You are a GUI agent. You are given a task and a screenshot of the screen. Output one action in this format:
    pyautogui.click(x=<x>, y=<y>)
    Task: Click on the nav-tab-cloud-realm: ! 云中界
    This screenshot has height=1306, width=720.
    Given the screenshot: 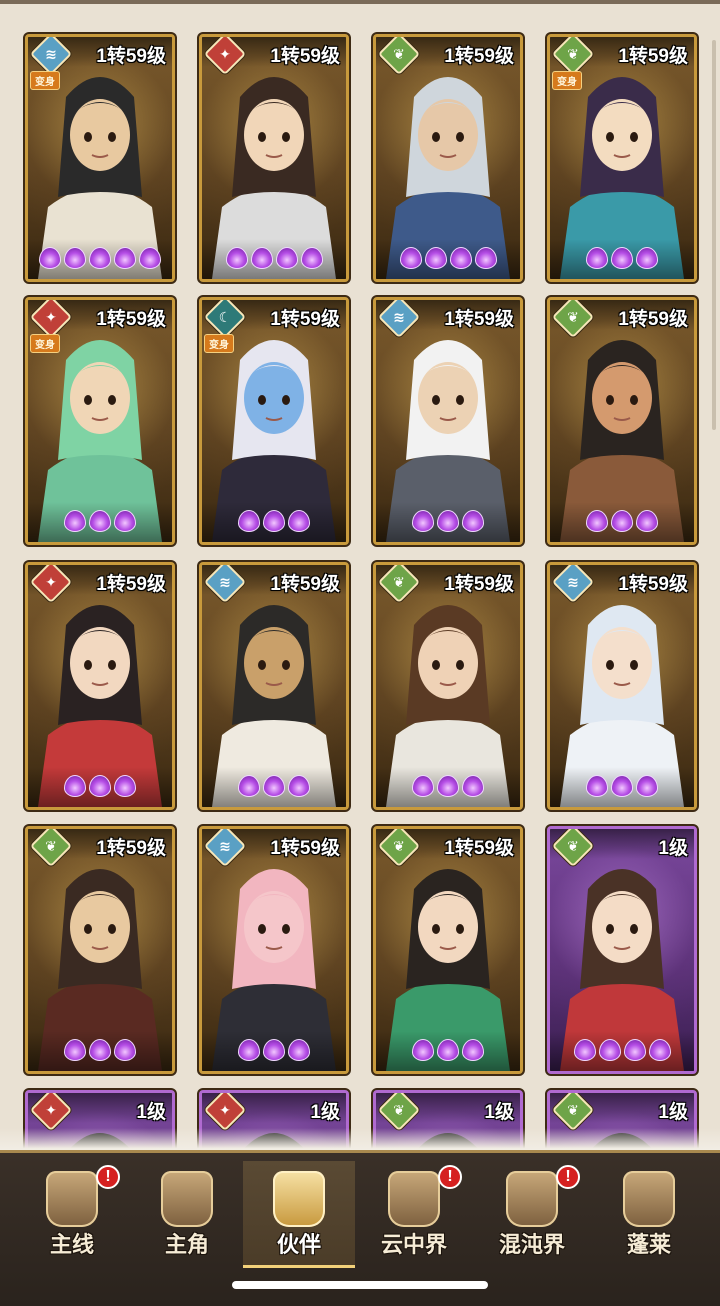 What is the action you would take?
    pyautogui.click(x=414, y=1213)
    